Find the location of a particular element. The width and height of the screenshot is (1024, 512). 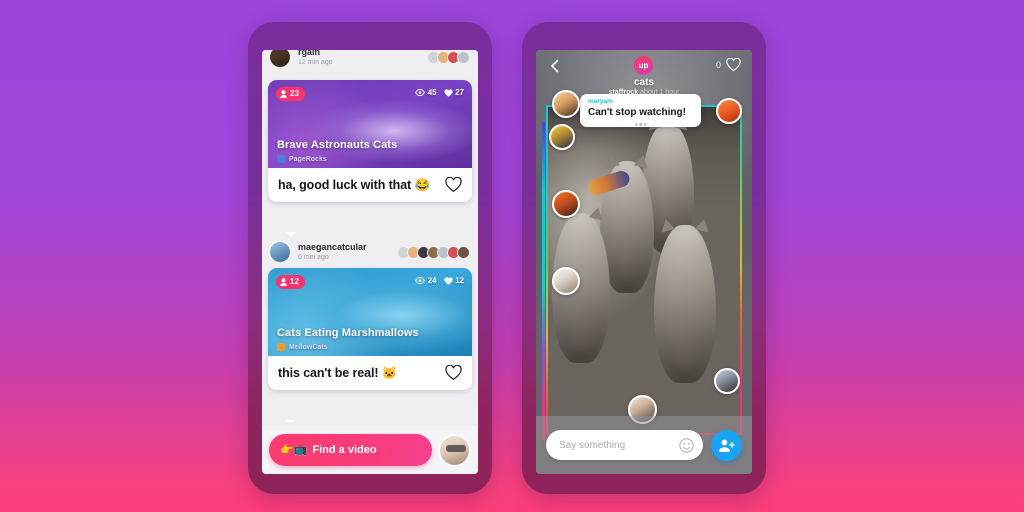

likes-stat-2: 12 is located at coordinates (454, 280).